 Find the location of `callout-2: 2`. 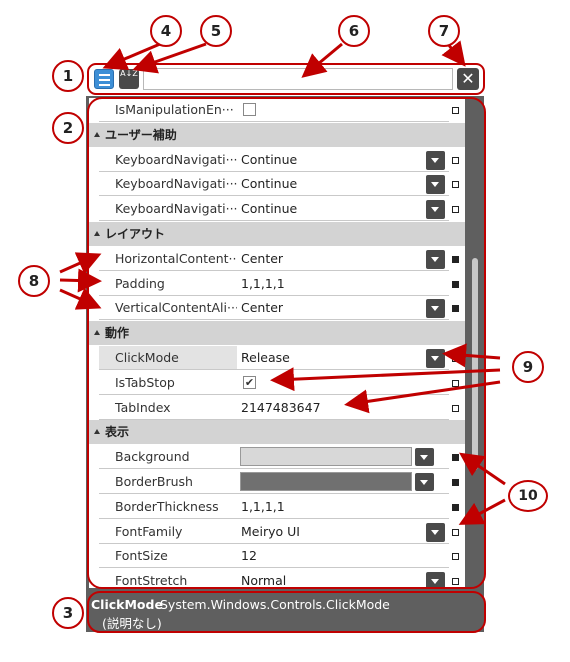

callout-2: 2 is located at coordinates (68, 128).